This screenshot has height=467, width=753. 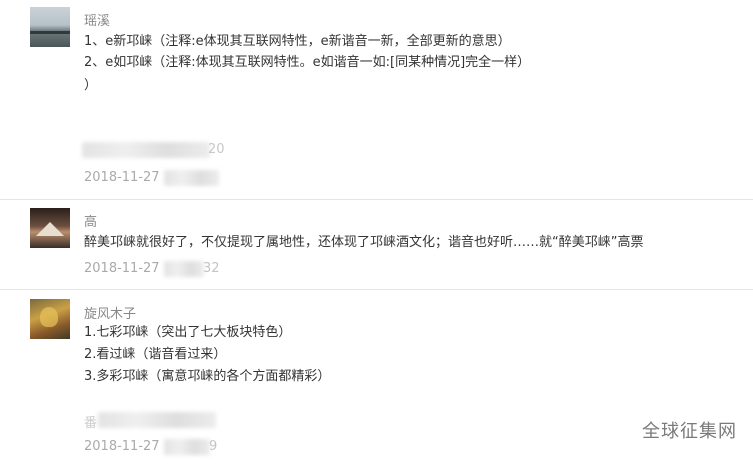 I want to click on comment-username: 瑶溪, so click(x=97, y=19).